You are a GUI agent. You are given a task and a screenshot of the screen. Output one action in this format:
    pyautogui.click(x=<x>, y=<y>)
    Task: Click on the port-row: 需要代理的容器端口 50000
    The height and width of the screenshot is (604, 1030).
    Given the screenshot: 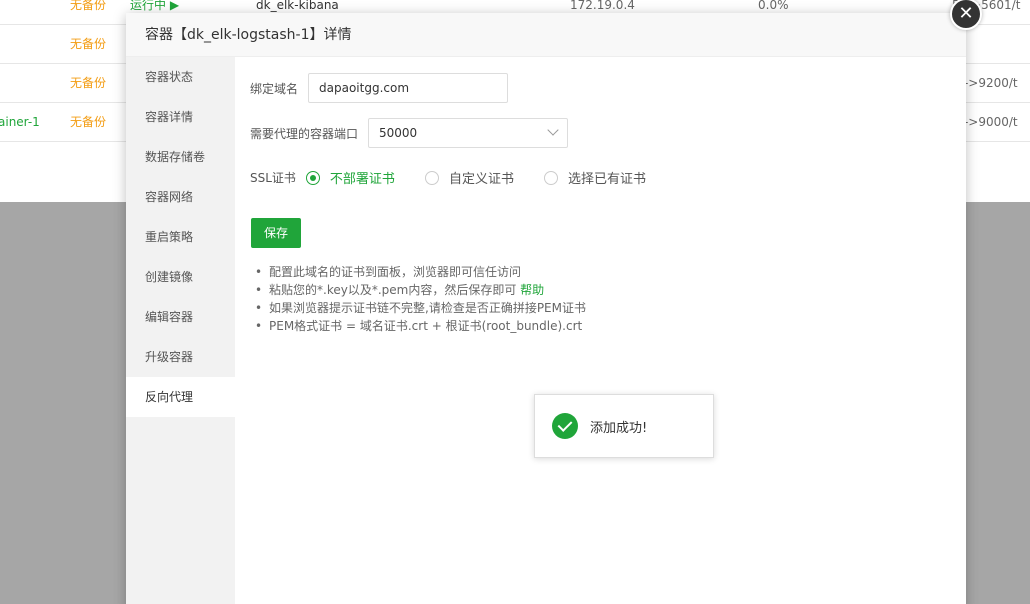 What is the action you would take?
    pyautogui.click(x=409, y=133)
    